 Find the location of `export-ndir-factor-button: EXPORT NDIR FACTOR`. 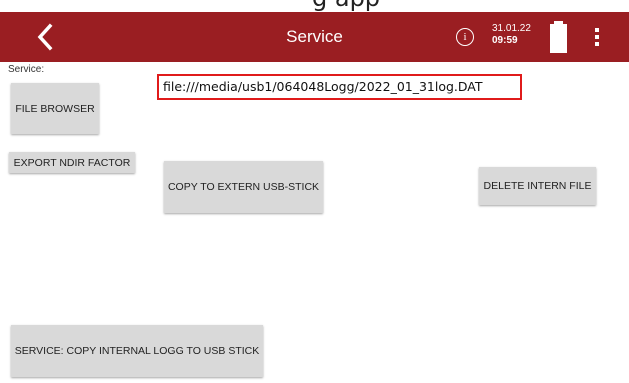

export-ndir-factor-button: EXPORT NDIR FACTOR is located at coordinates (72, 162).